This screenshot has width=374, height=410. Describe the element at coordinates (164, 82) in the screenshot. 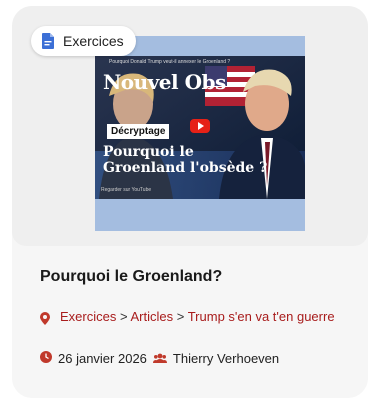

I see `video-brand: Nouvel Obs` at that location.